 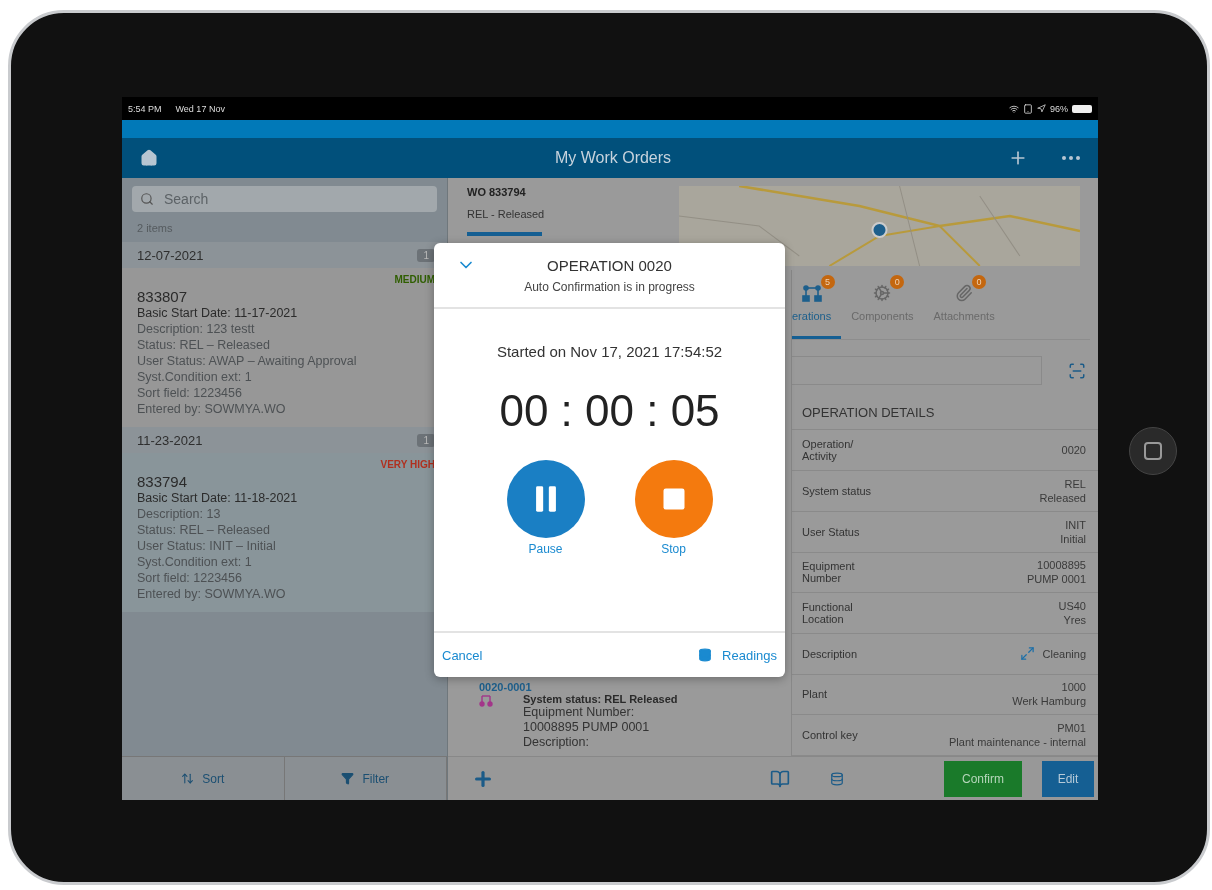 I want to click on book-icon, so click(x=780, y=778).